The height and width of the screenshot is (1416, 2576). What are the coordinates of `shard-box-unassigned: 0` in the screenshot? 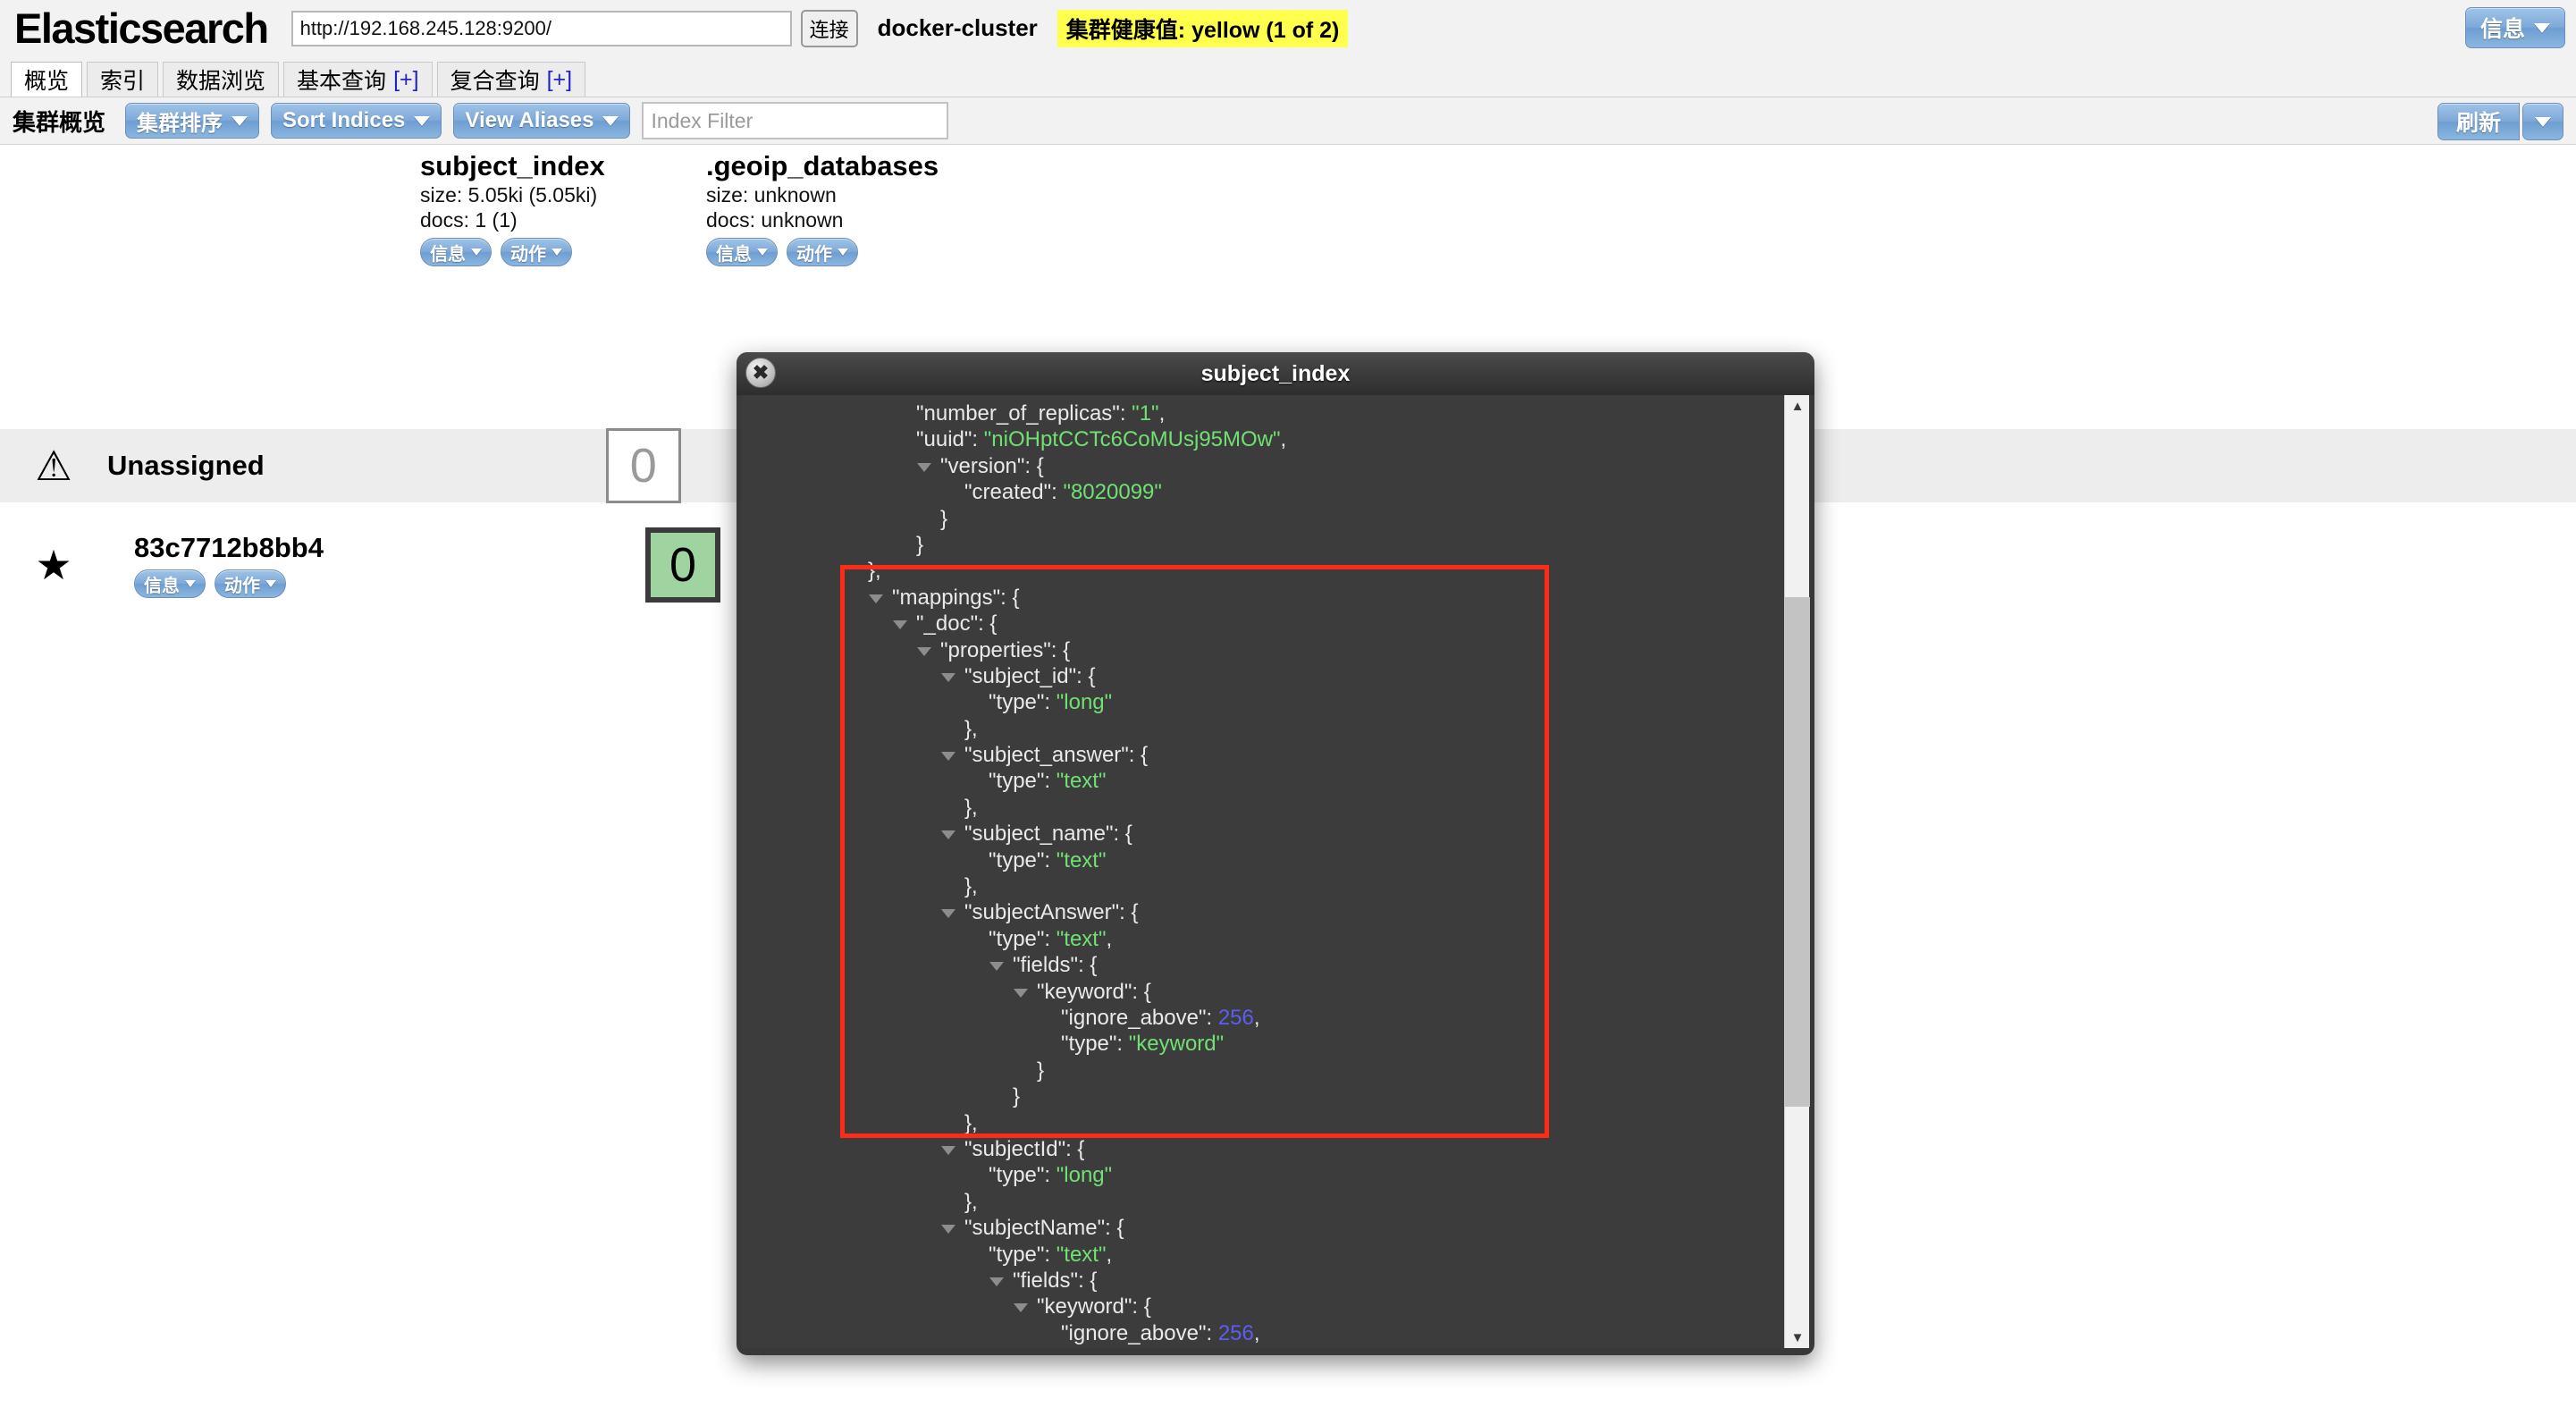 It's located at (643, 465).